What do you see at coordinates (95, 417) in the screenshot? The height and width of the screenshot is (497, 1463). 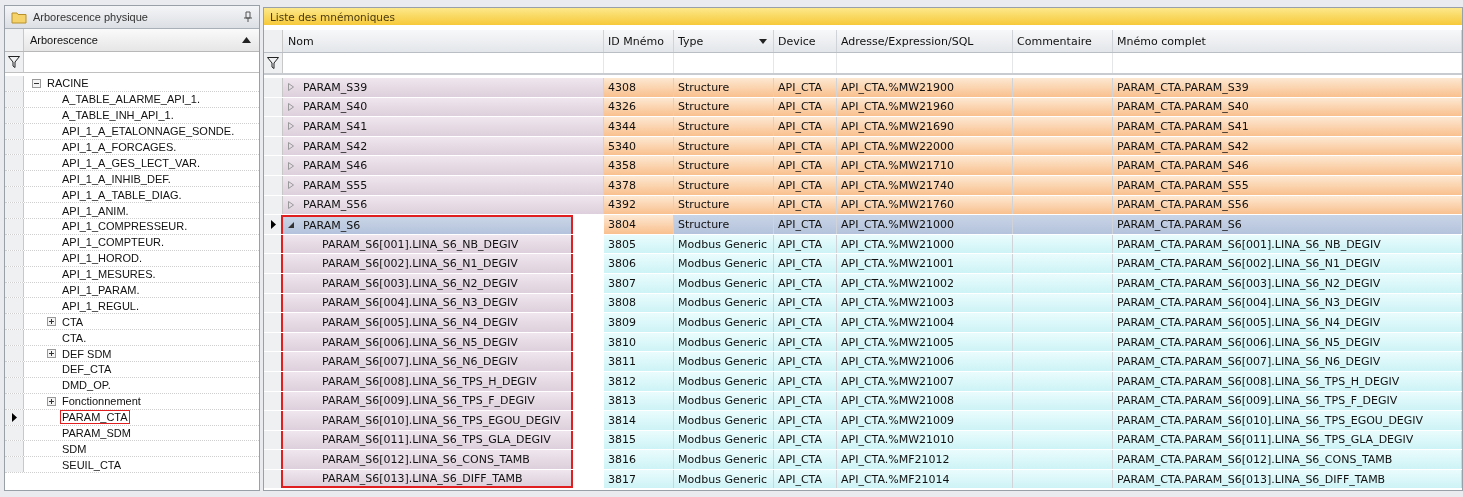 I see `tree-item: PARAM_CTA` at bounding box center [95, 417].